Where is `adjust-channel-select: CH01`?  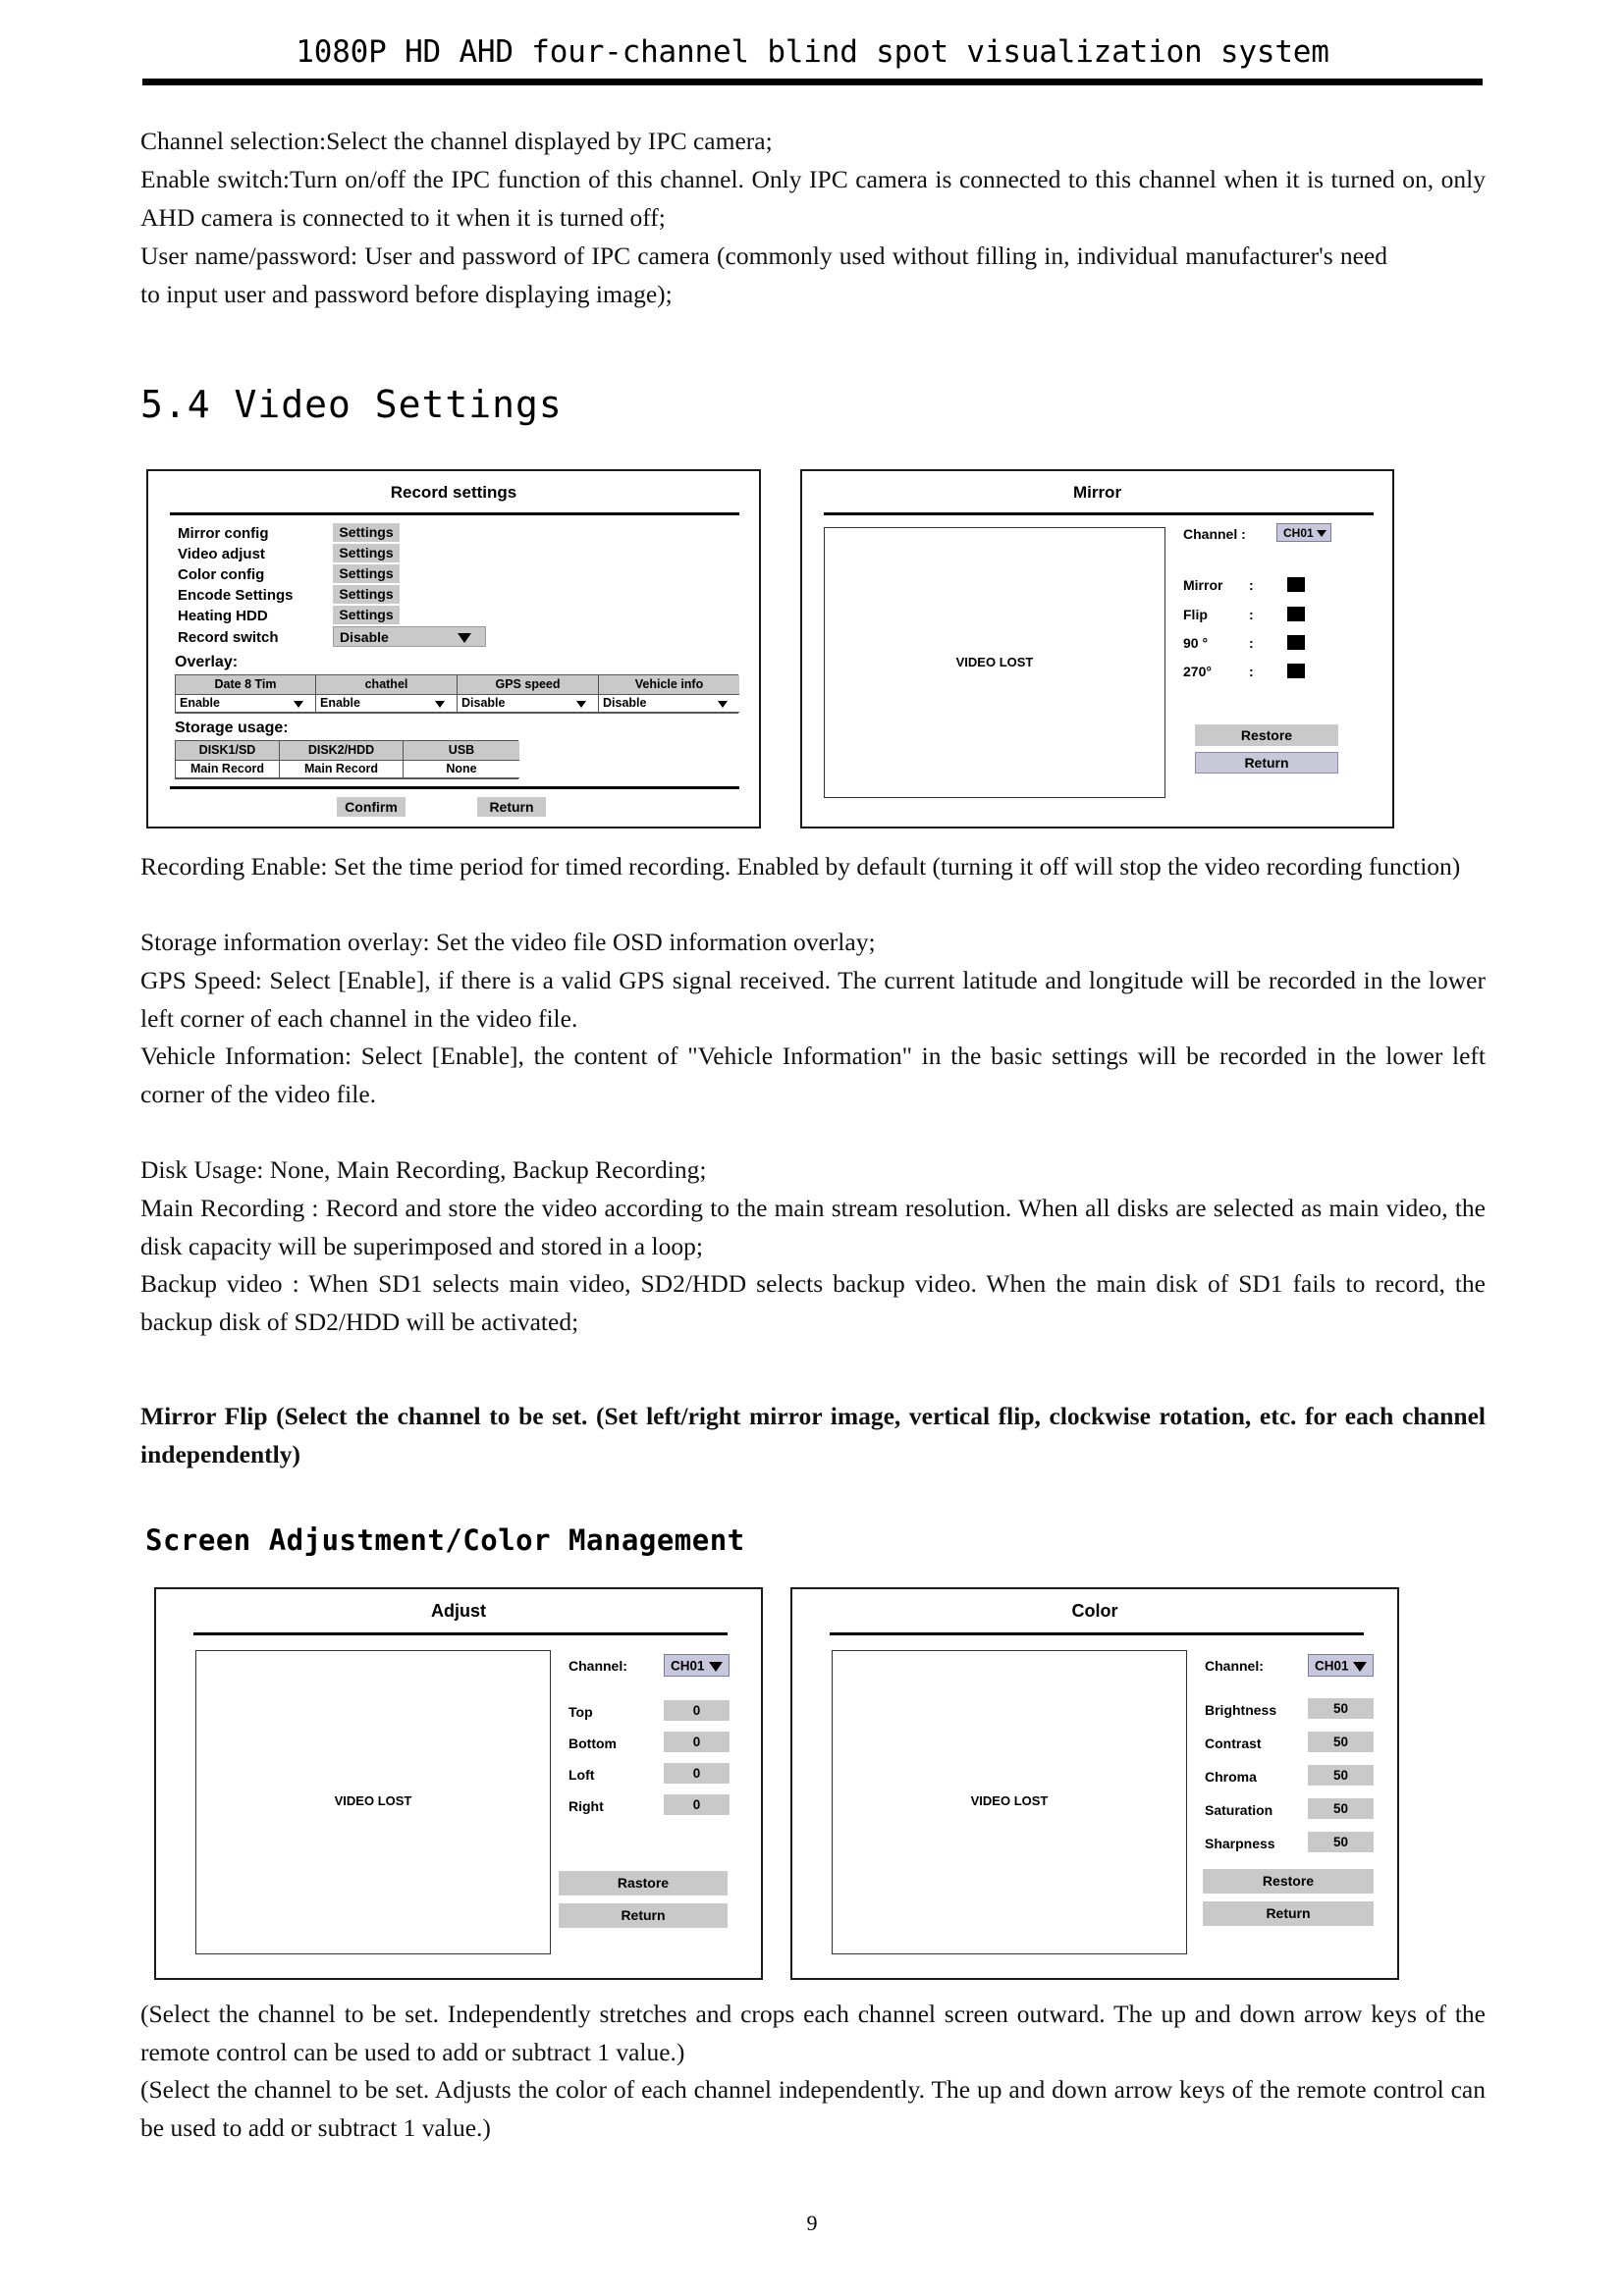
adjust-channel-select: CH01 is located at coordinates (697, 1665).